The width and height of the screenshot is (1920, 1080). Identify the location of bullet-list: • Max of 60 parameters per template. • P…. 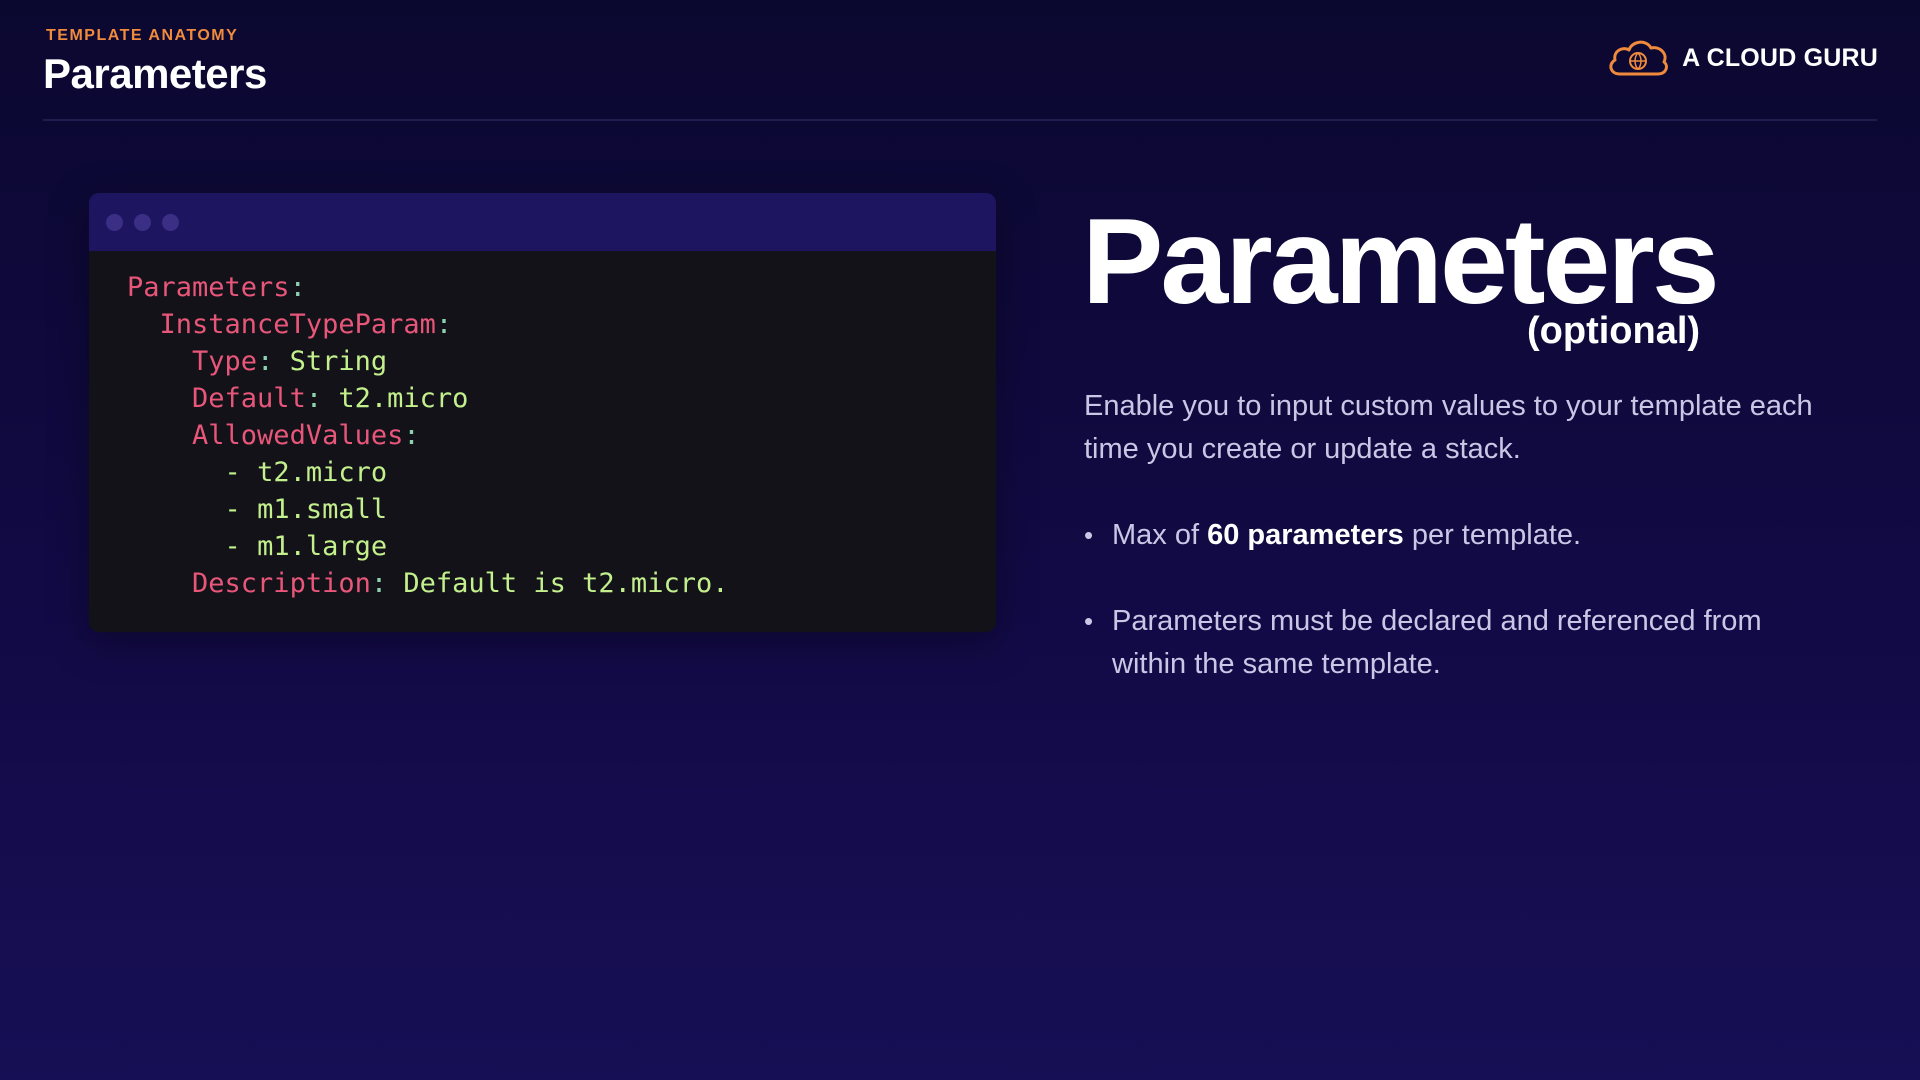
(1434, 621).